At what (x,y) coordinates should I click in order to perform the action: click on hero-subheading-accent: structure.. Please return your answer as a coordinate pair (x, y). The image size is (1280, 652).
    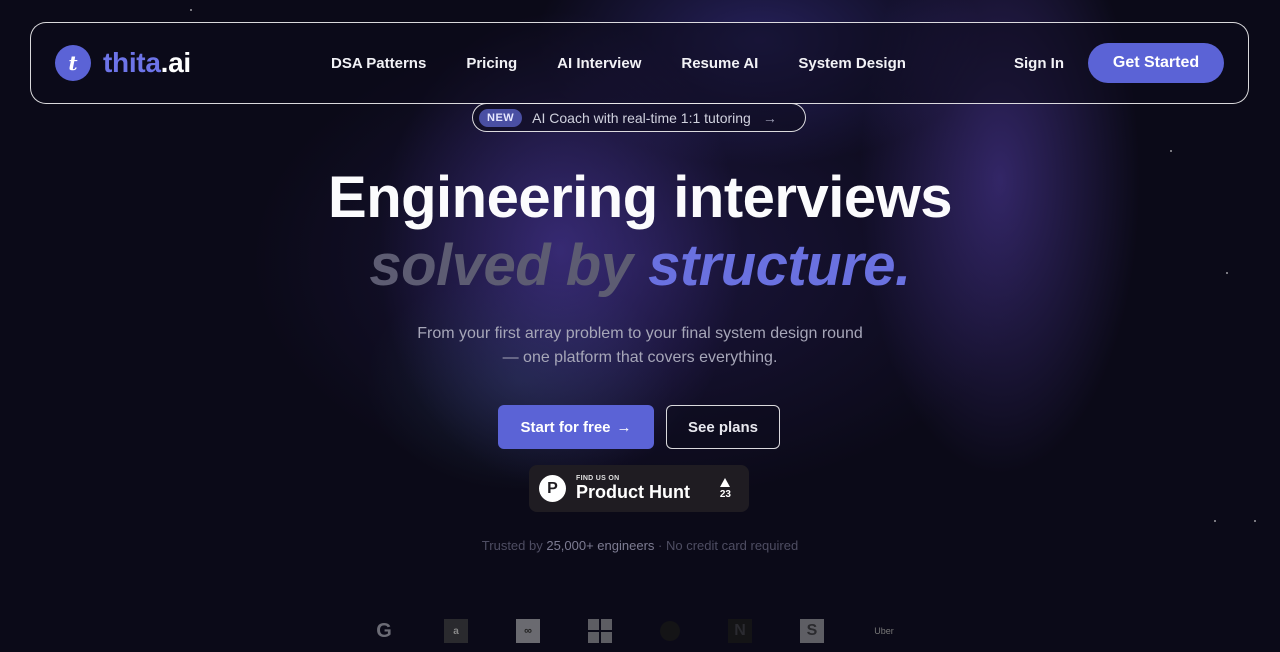
    Looking at the image, I should click on (779, 265).